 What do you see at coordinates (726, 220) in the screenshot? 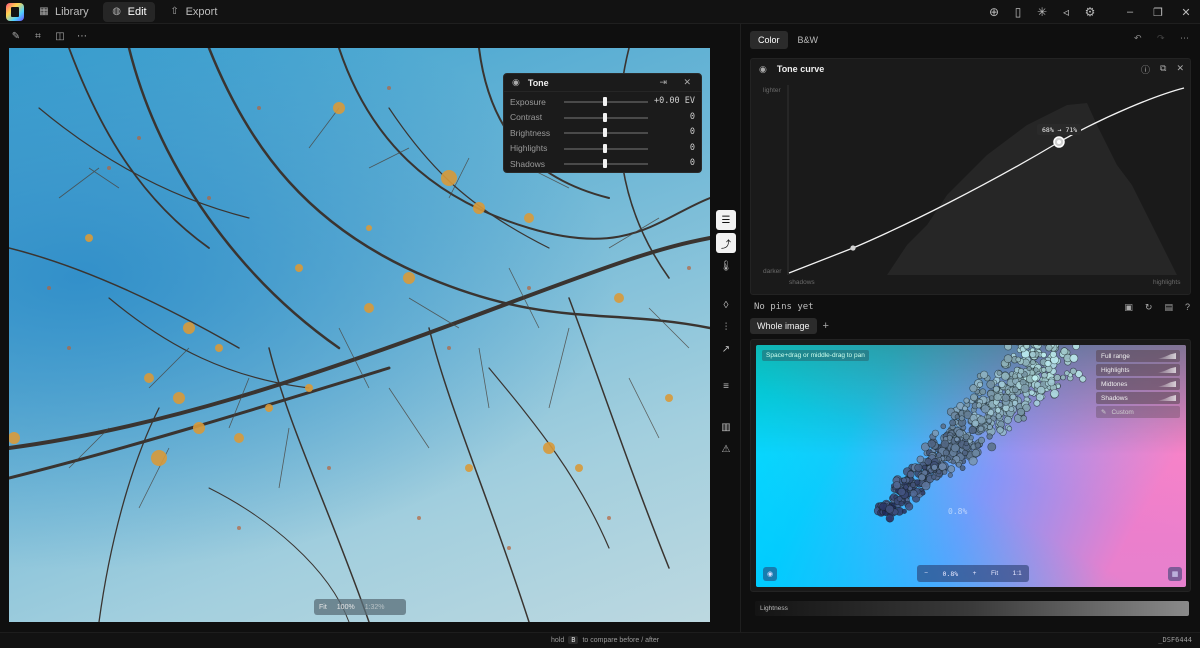
I see `sliders-icon: ☰` at bounding box center [726, 220].